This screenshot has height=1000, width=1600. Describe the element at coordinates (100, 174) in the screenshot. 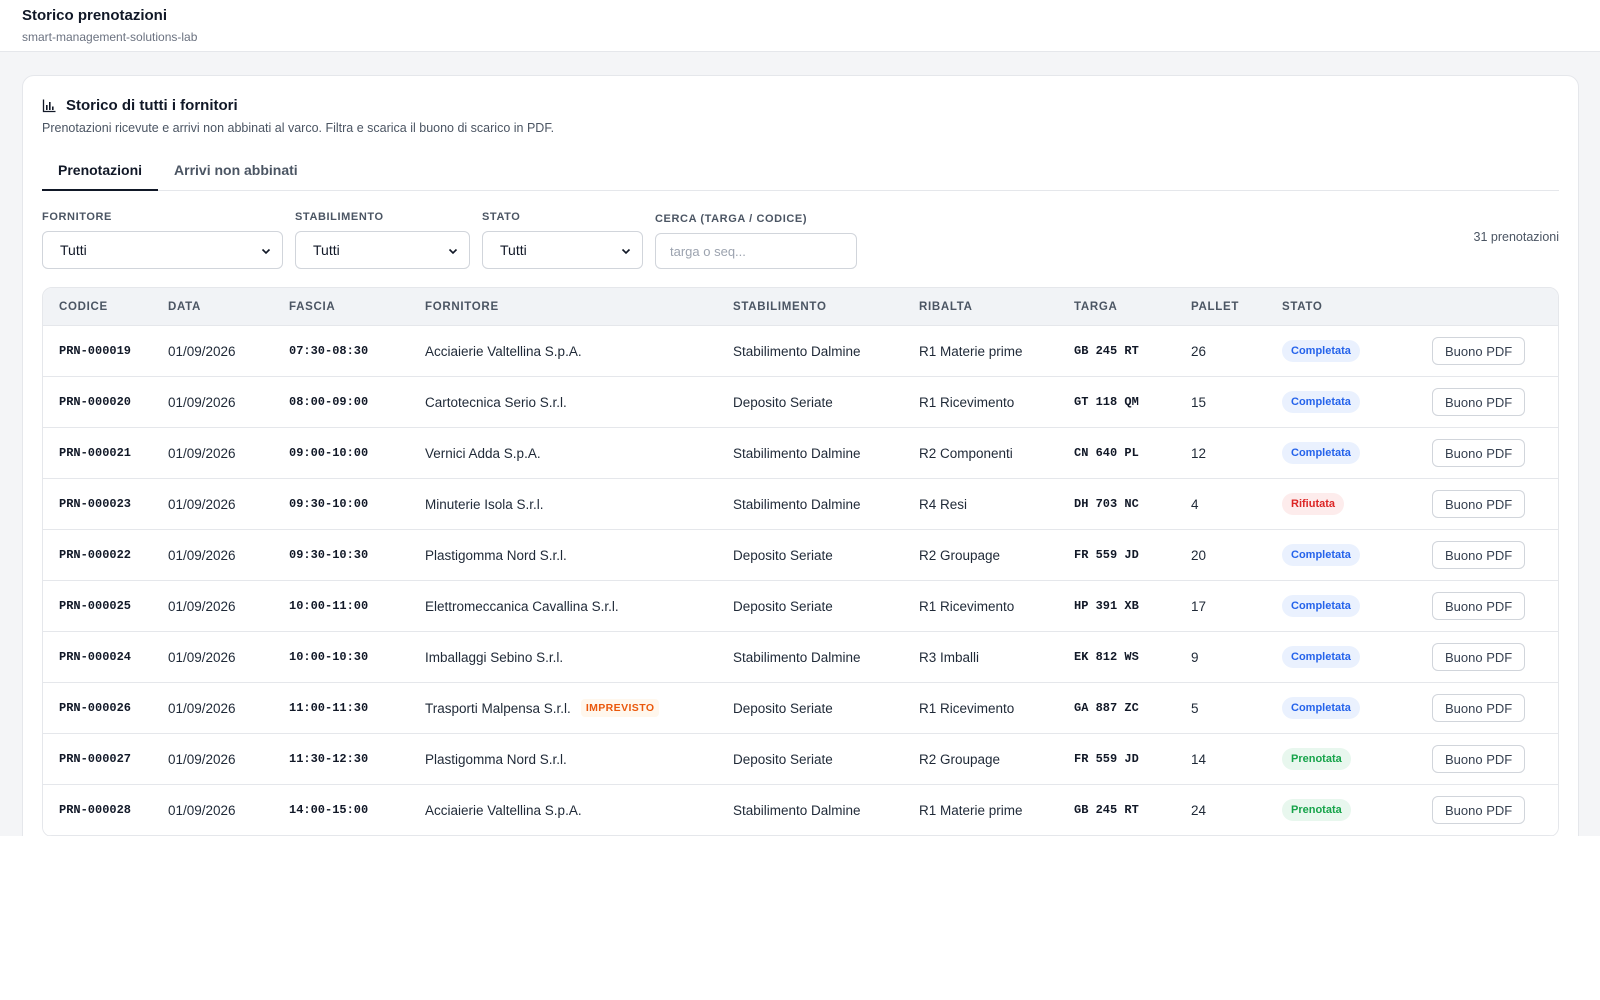

I see `tab-prenotazioni: Prenotazioni` at that location.